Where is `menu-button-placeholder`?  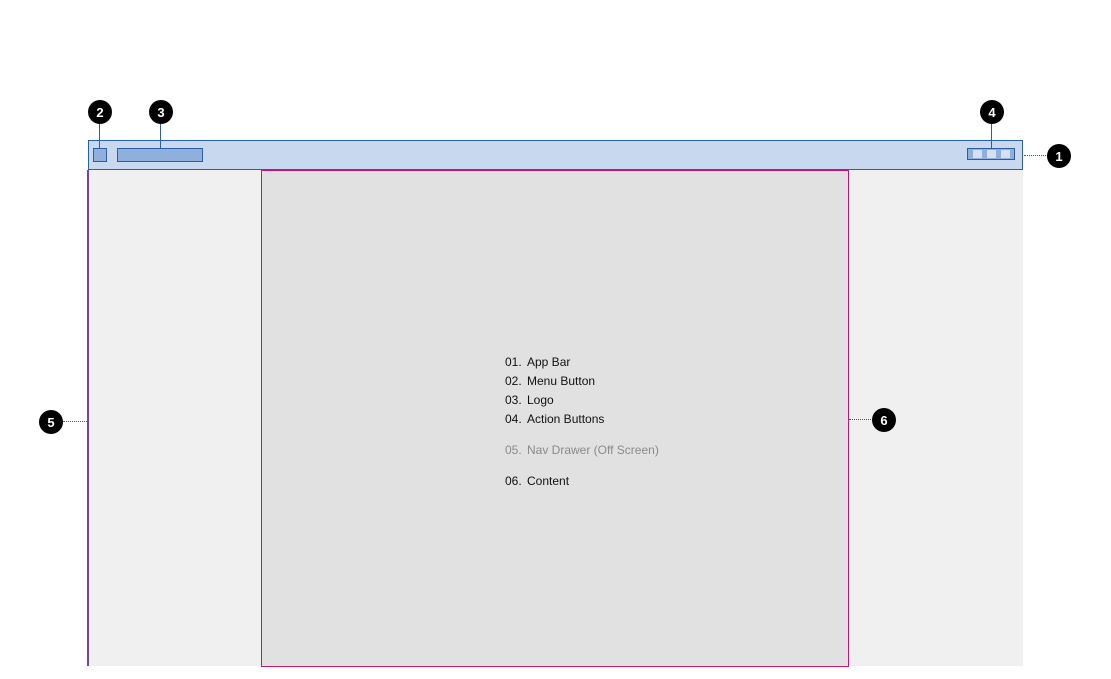 menu-button-placeholder is located at coordinates (100, 155).